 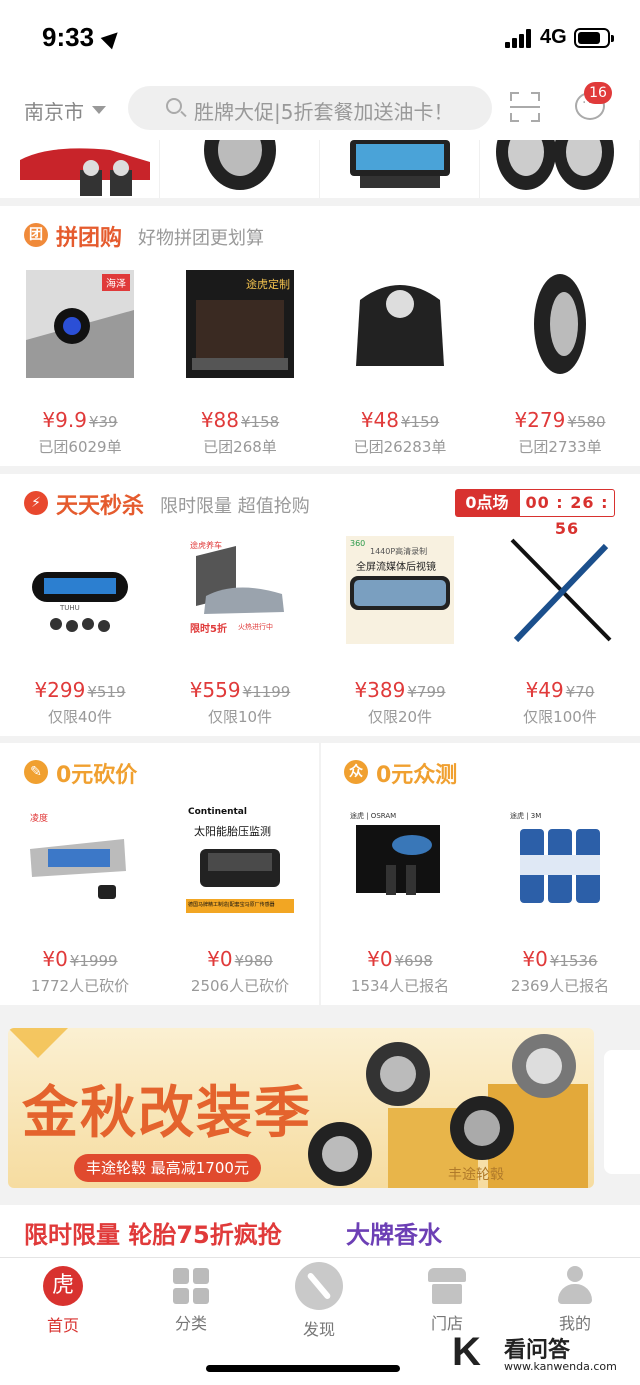 What do you see at coordinates (235, 506) in the screenshot?
I see `flash-sale-subtitle: 限时限量 超值抢购` at bounding box center [235, 506].